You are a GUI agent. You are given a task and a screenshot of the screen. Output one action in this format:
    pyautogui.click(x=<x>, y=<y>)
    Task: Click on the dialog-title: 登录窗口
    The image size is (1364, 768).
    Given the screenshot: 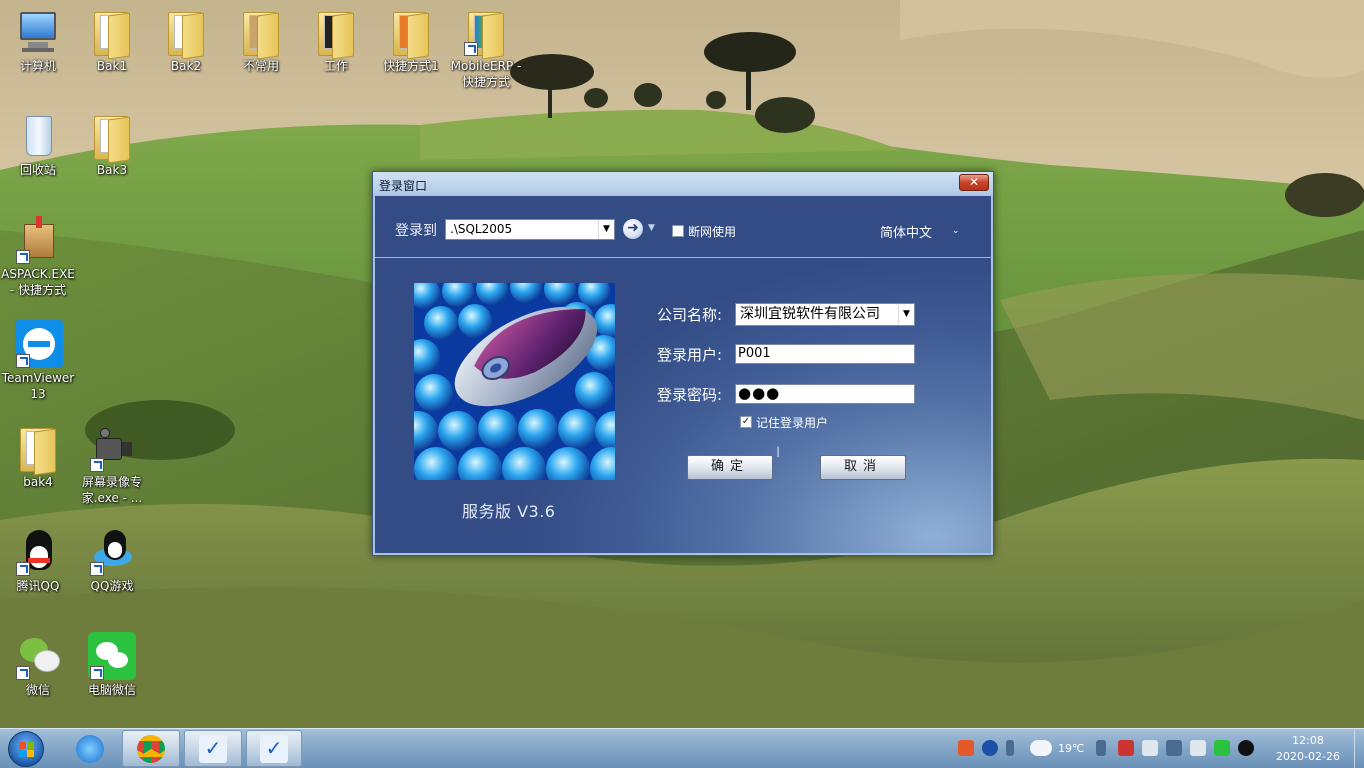 What is the action you would take?
    pyautogui.click(x=403, y=186)
    